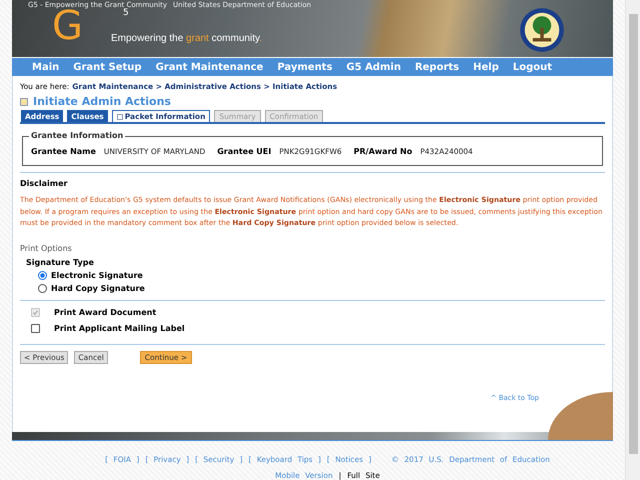  What do you see at coordinates (244, 151) in the screenshot?
I see `field-label: Grantee UEI` at bounding box center [244, 151].